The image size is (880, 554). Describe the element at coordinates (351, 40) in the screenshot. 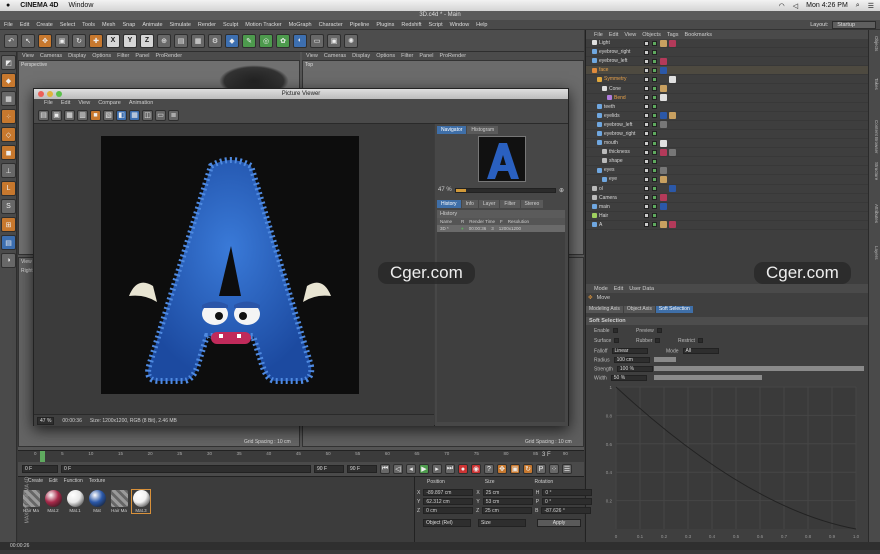

I see `light-icon: ✺` at that location.